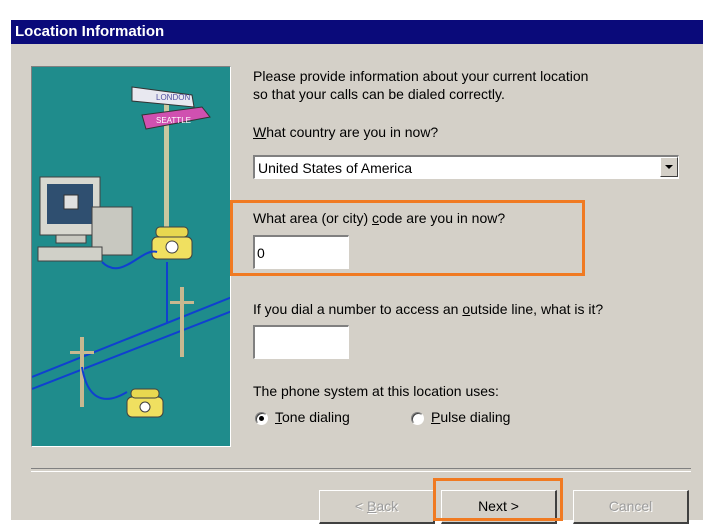 The height and width of the screenshot is (524, 703). What do you see at coordinates (335, 168) in the screenshot?
I see `country-value: United States of America` at bounding box center [335, 168].